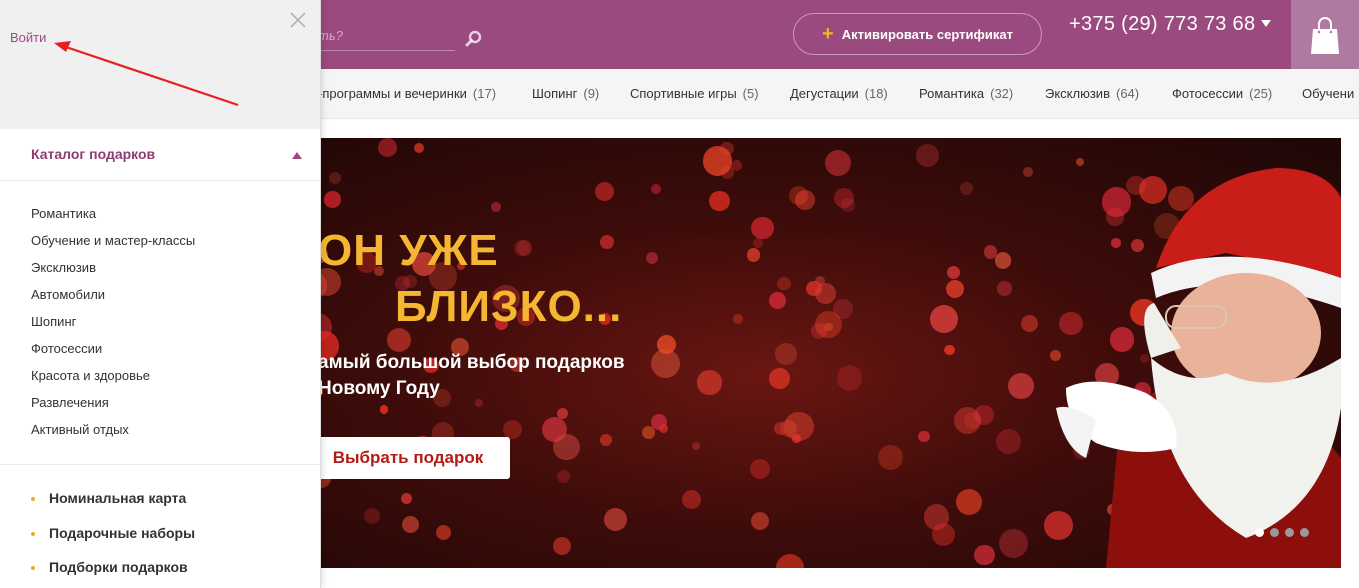 Image resolution: width=1359 pixels, height=588 pixels. I want to click on phone-number: +375 (29) 773 73 68, so click(1162, 24).